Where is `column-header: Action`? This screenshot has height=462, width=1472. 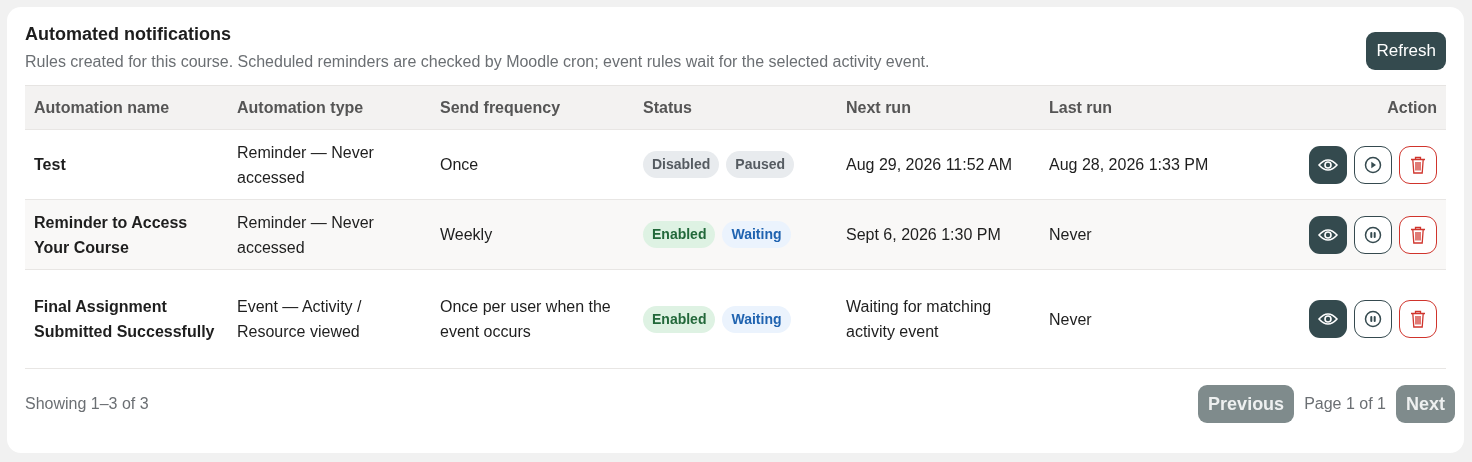
column-header: Action is located at coordinates (1344, 107).